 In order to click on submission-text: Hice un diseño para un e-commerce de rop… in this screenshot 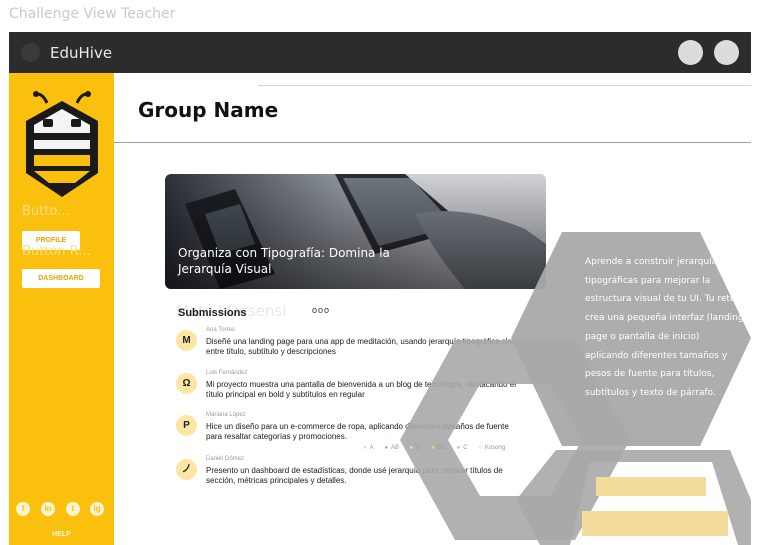, I will do `click(357, 431)`.